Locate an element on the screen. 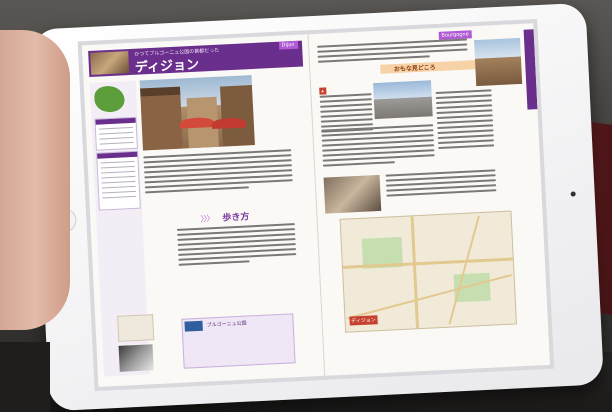 The image size is (612, 412). museum-text is located at coordinates (440, 184).